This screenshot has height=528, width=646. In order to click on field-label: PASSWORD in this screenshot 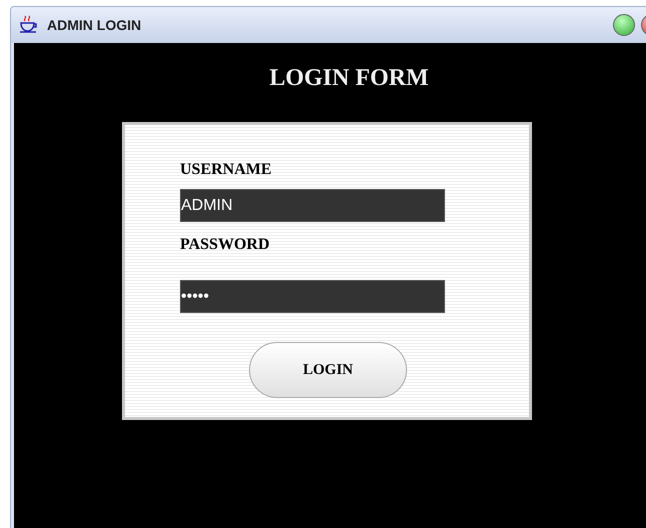, I will do `click(225, 245)`.